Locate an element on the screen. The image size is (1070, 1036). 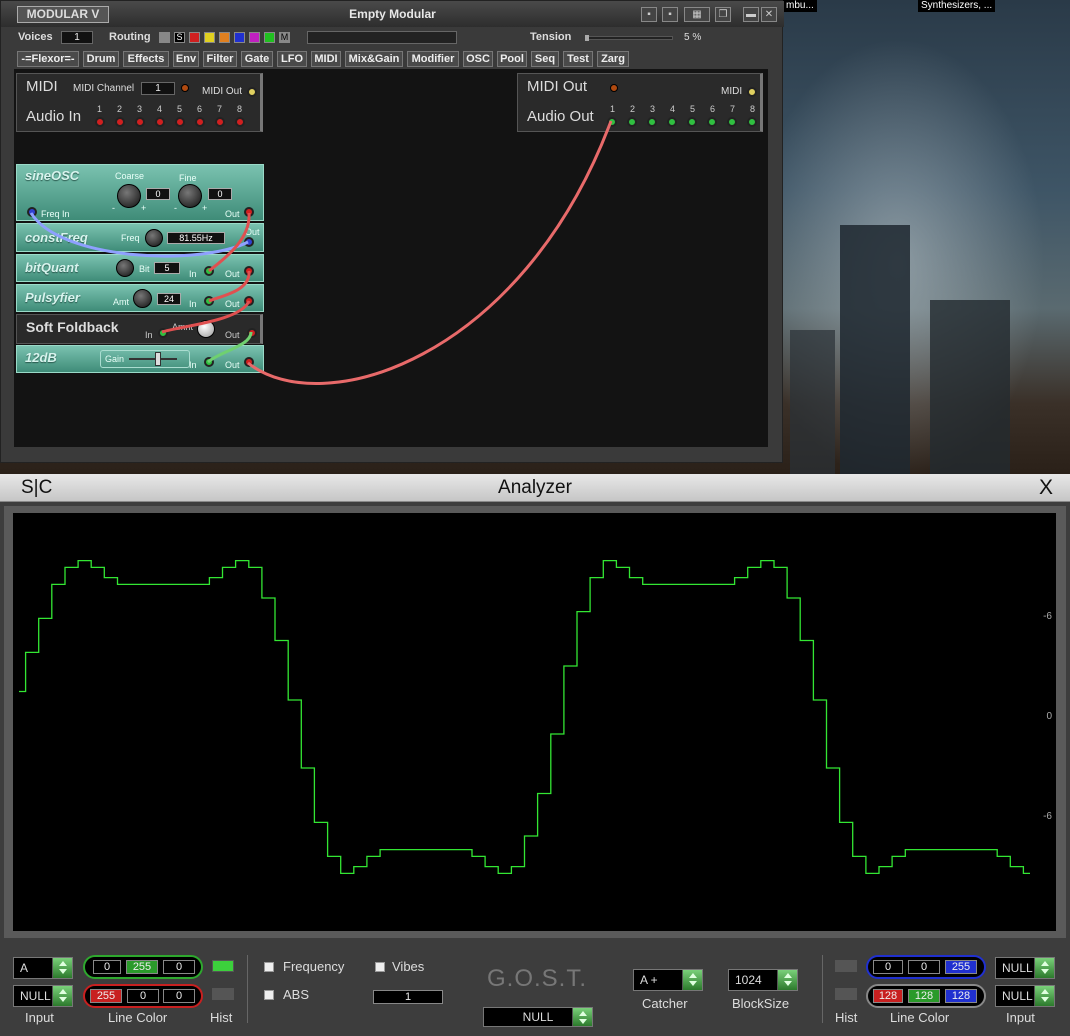
catcher-select: A + is located at coordinates (668, 980).